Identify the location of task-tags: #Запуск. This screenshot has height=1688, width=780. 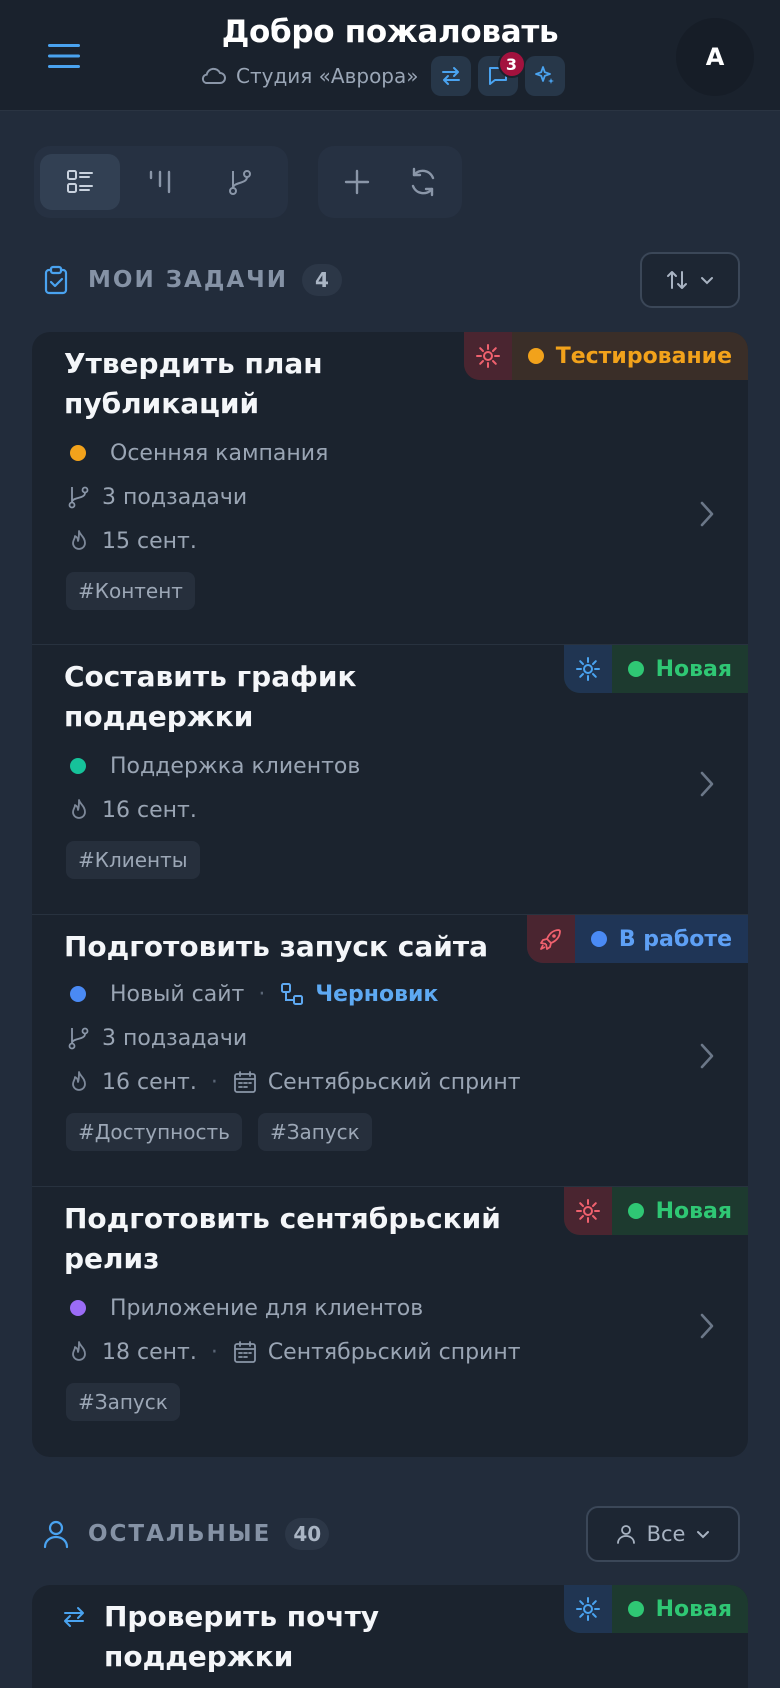
(123, 1402).